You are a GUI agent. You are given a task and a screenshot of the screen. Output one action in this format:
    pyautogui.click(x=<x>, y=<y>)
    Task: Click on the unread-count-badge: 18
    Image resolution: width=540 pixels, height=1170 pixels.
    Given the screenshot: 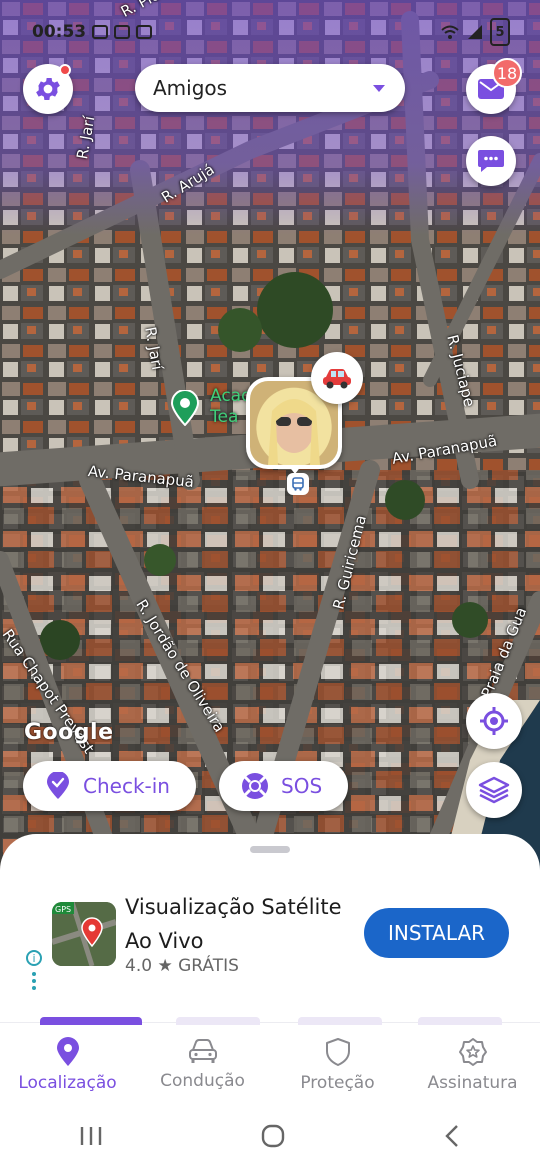 What is the action you would take?
    pyautogui.click(x=507, y=73)
    